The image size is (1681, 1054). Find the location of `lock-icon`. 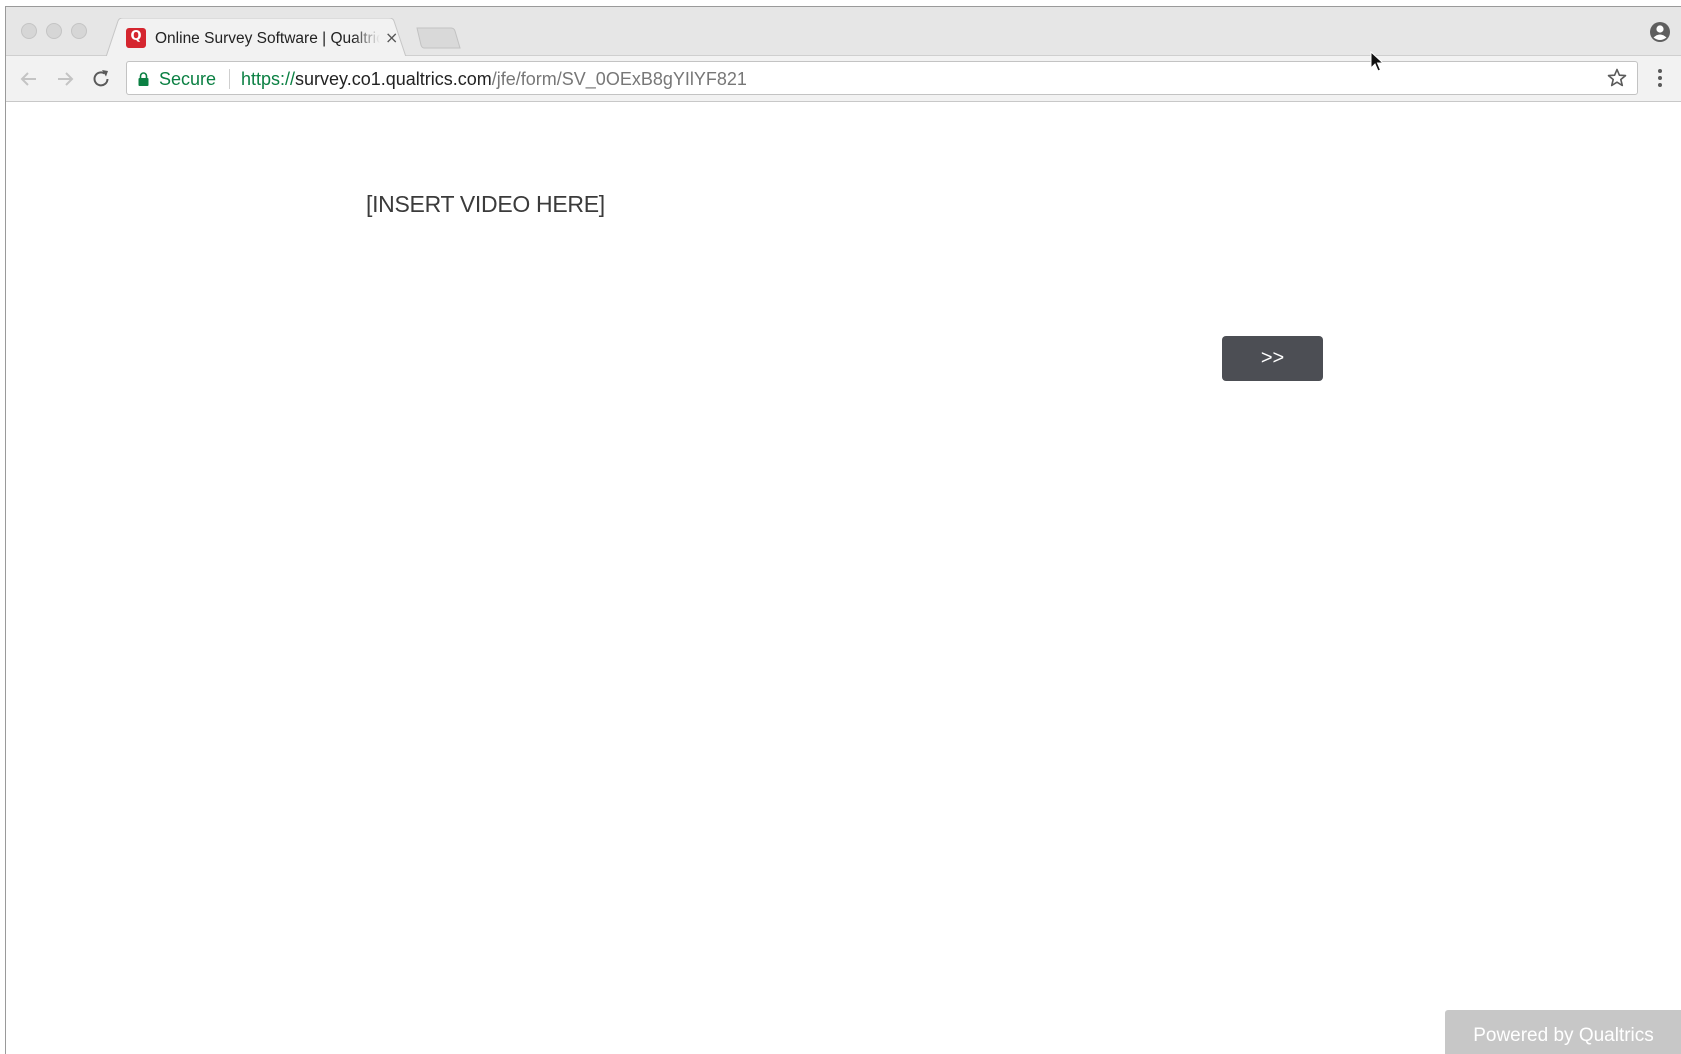

lock-icon is located at coordinates (143, 79).